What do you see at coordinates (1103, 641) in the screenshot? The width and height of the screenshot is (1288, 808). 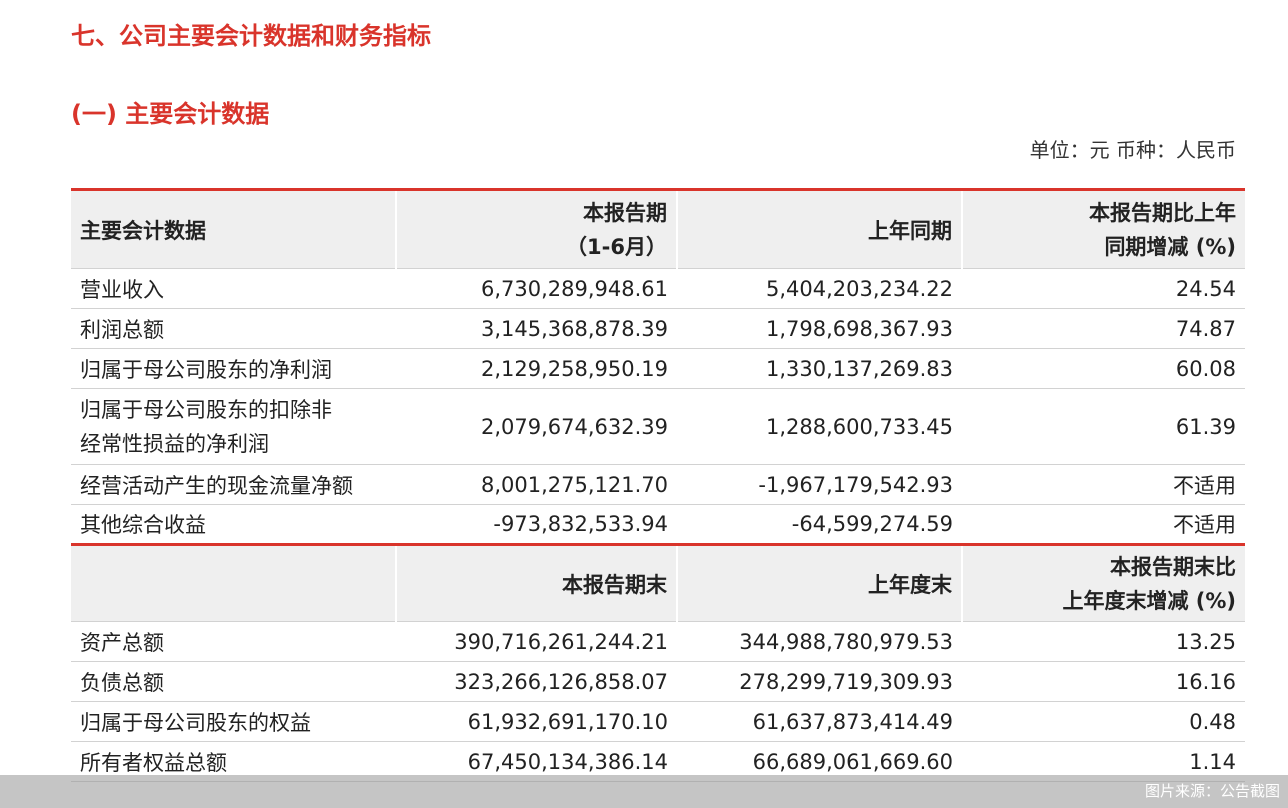 I see `row-change: 13.25` at bounding box center [1103, 641].